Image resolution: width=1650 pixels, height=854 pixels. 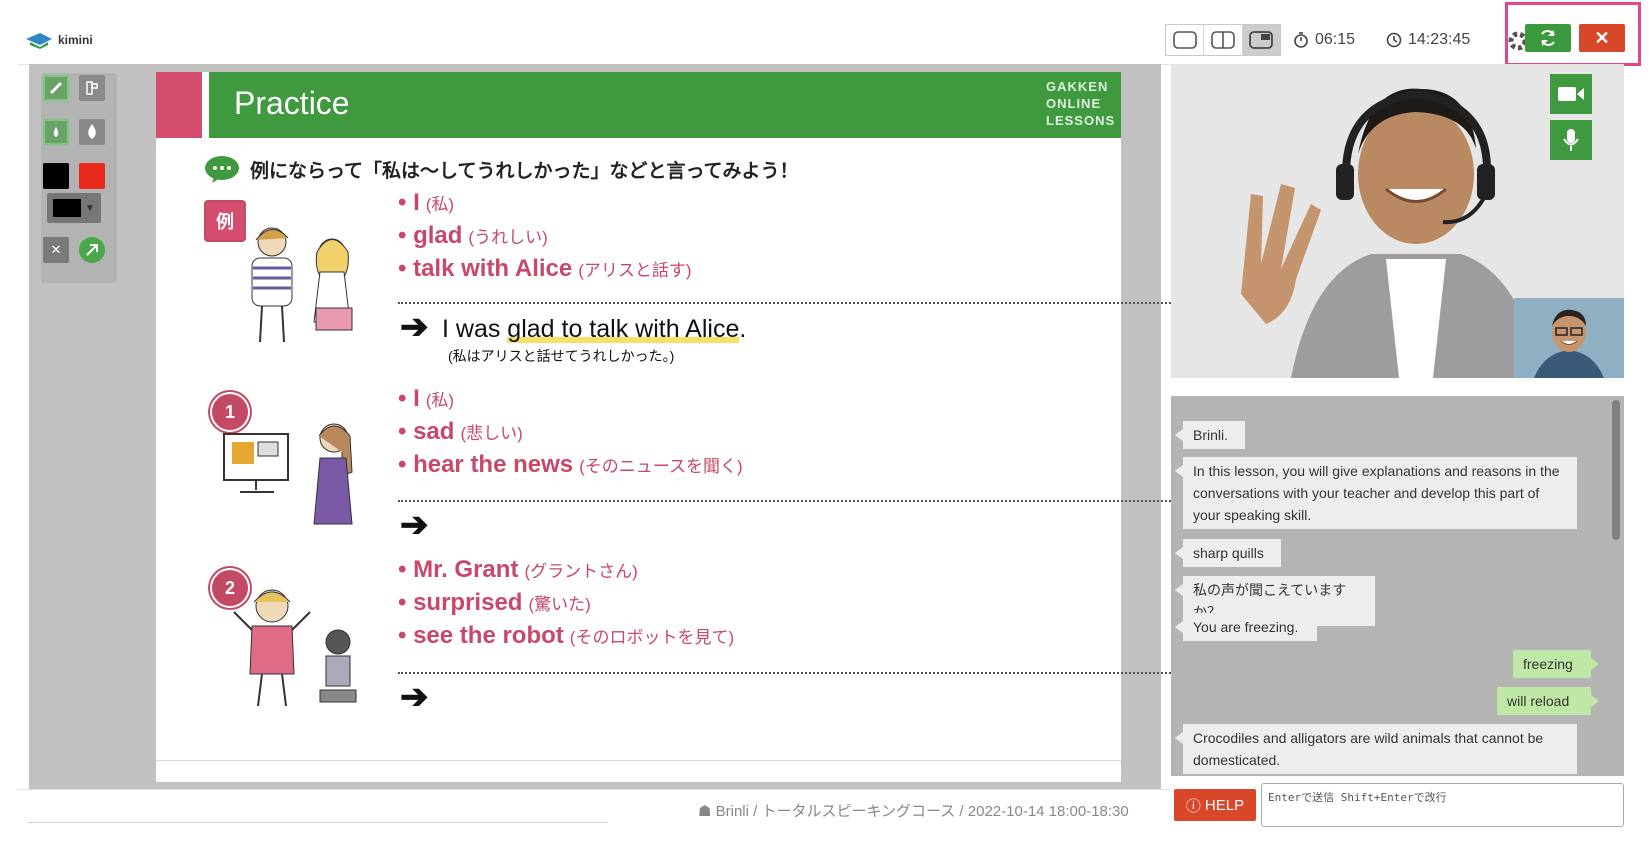 What do you see at coordinates (1081, 120) in the screenshot?
I see `publisher-line-3: LESSONS` at bounding box center [1081, 120].